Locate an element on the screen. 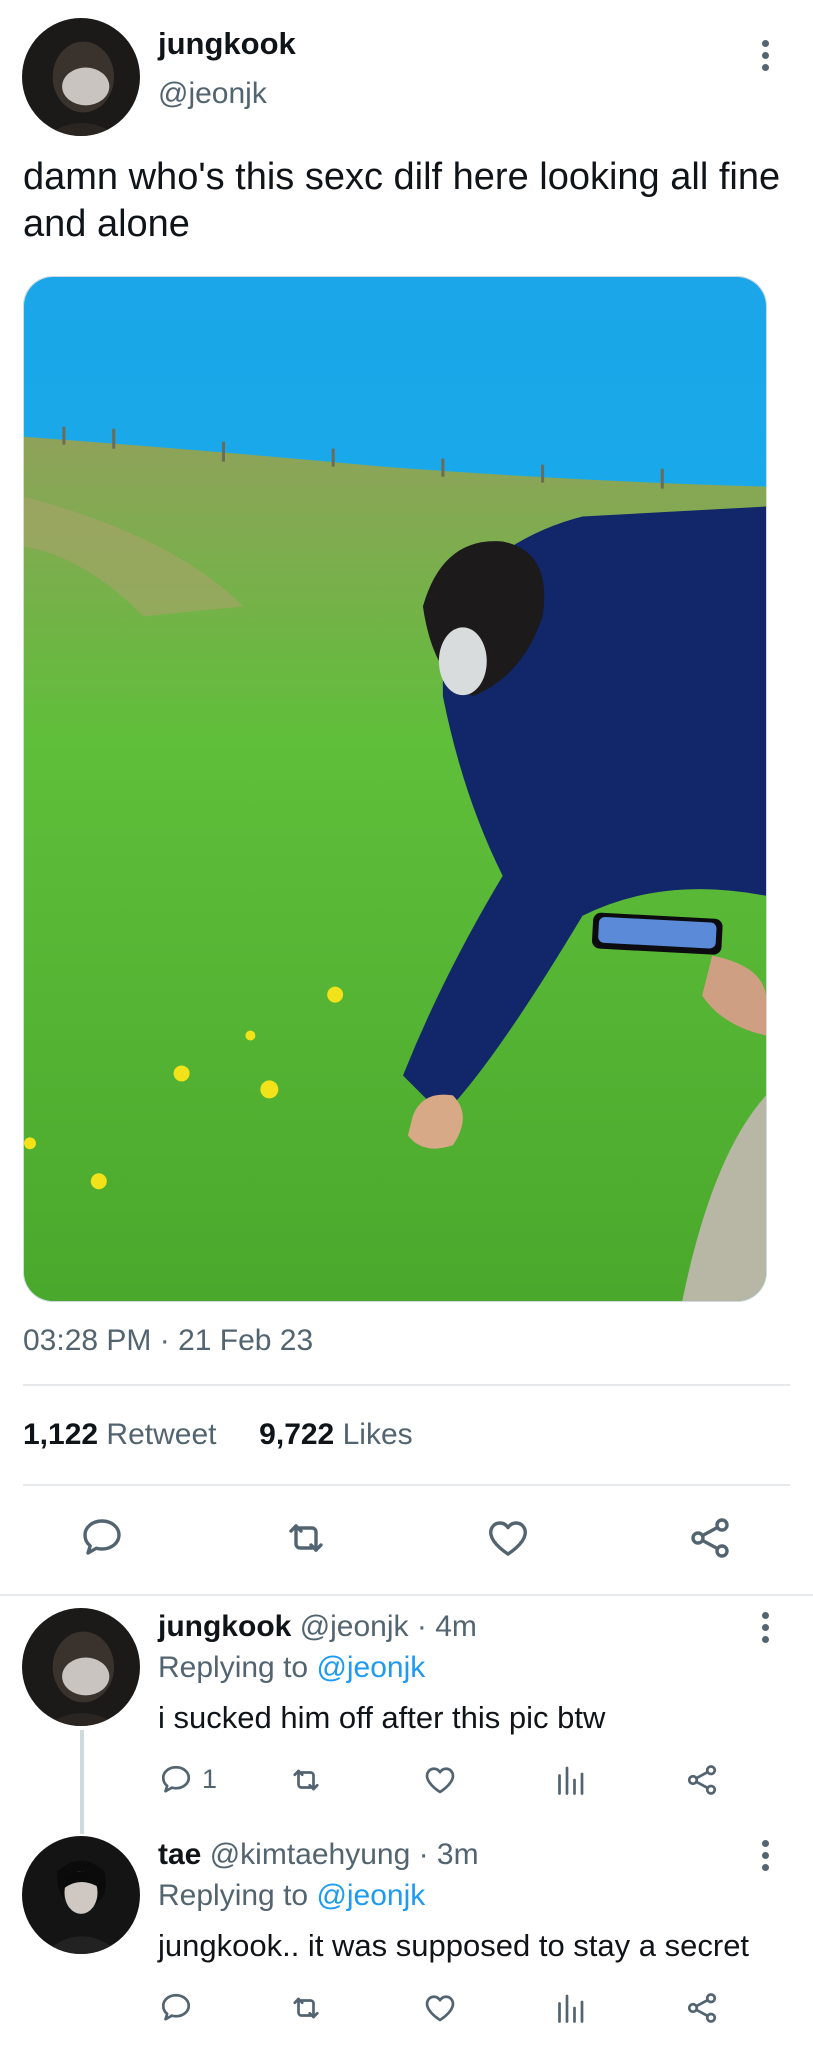  author-avatar is located at coordinates (81, 77).